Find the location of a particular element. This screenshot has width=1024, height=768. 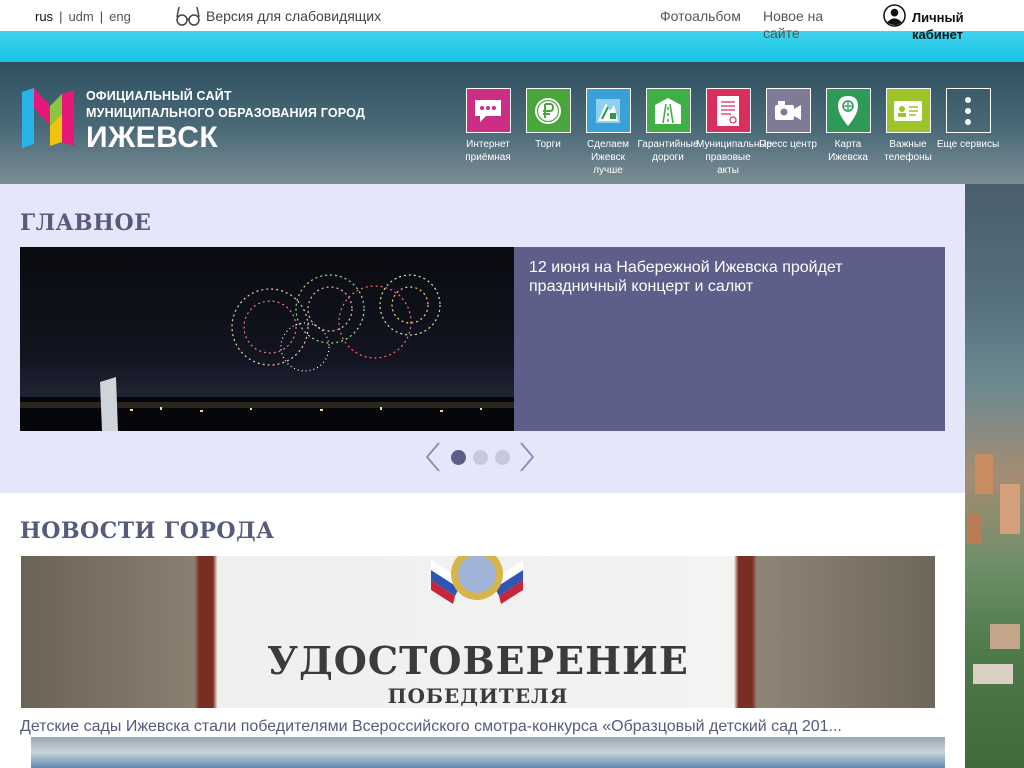

service-city-map: Карта Ижевска is located at coordinates (848, 132).